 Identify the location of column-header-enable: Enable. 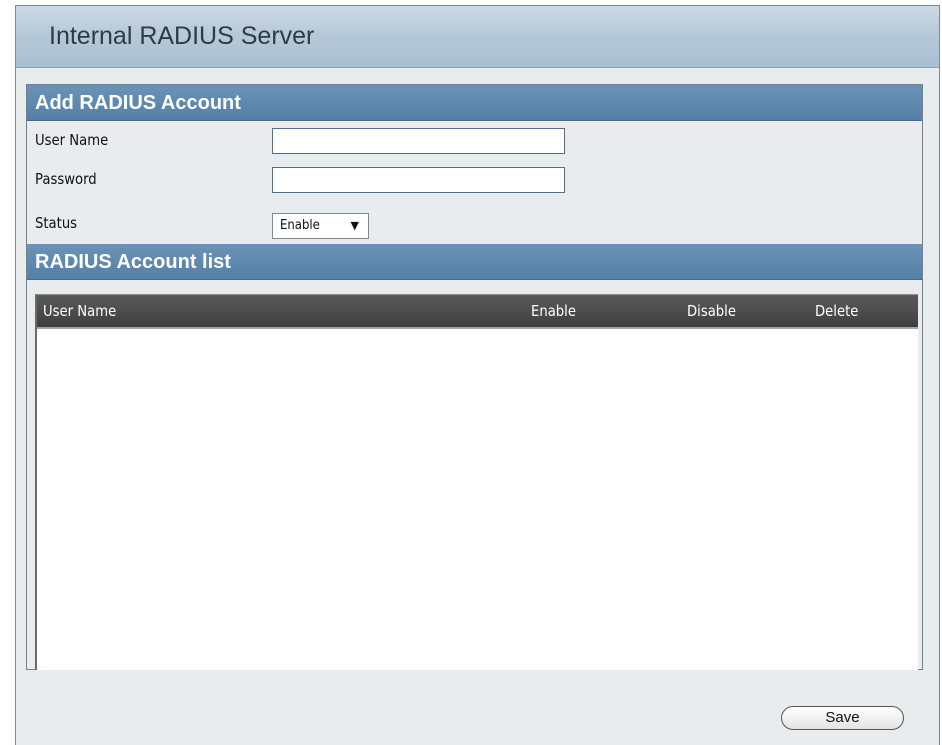
(553, 311).